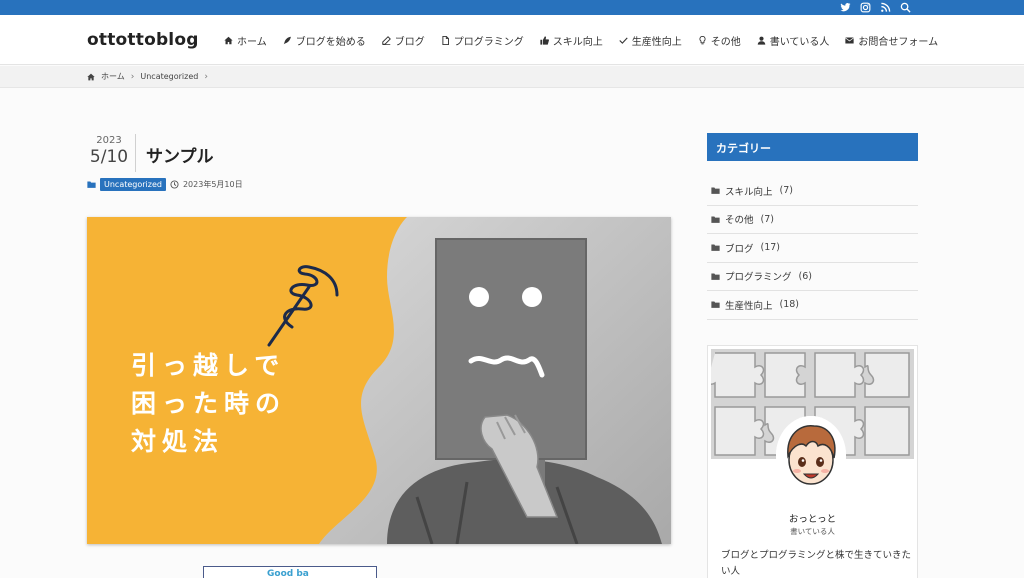  I want to click on profile-card: おっとっと 書いている人 ブログとプログラミングと株で生きていきたい人, so click(812, 461).